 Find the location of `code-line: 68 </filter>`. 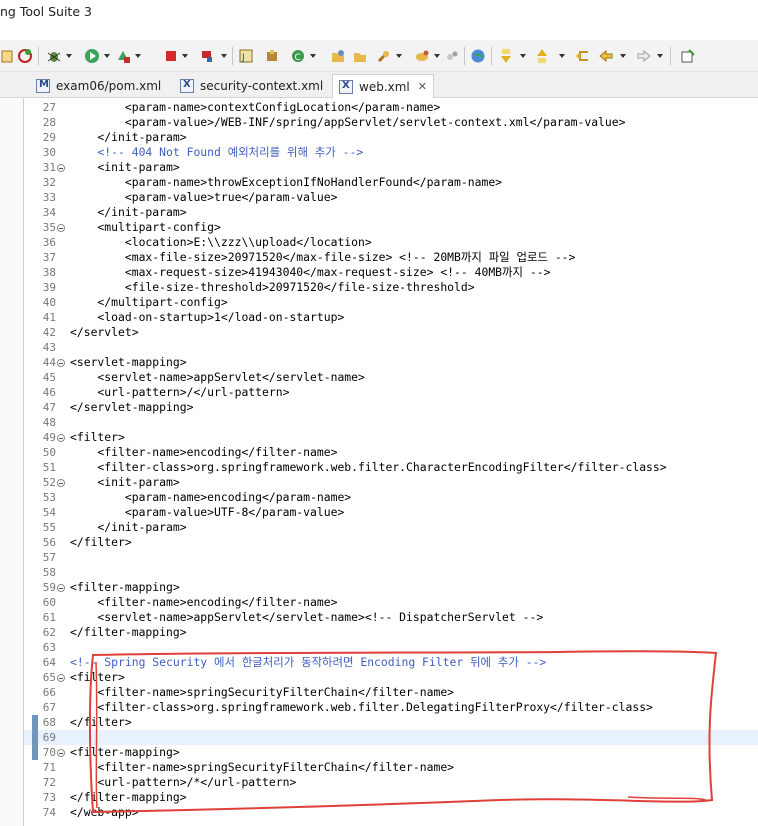

code-line: 68 </filter> is located at coordinates (391, 722).